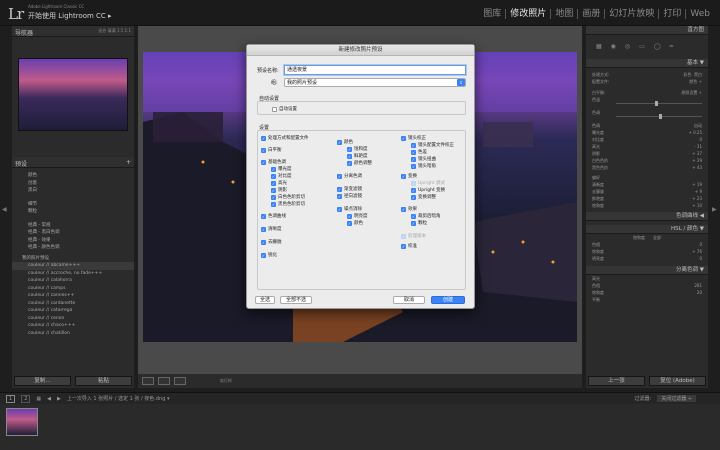  I want to click on filmstrip-thumbnail, so click(22, 422).